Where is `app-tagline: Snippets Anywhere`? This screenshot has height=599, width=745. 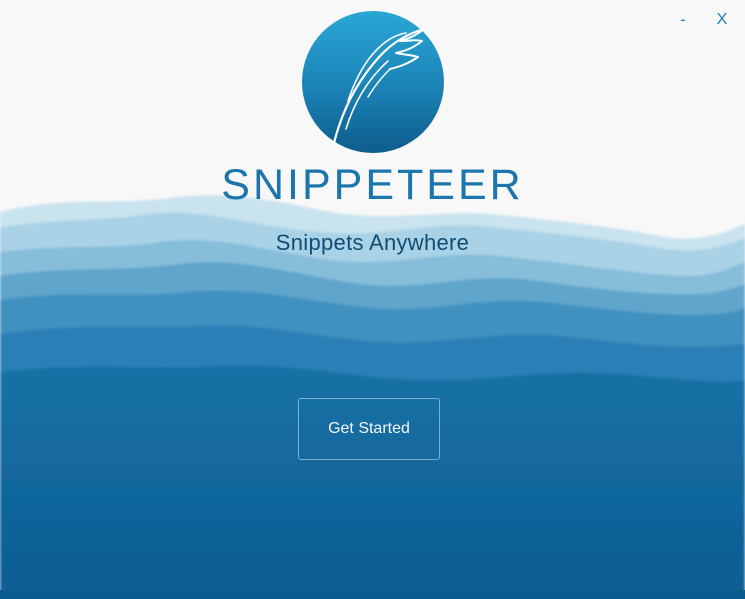 app-tagline: Snippets Anywhere is located at coordinates (372, 242).